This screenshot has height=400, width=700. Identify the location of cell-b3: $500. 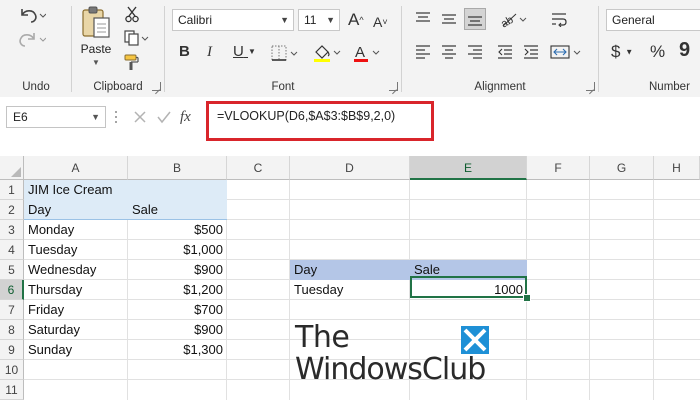
(177, 230).